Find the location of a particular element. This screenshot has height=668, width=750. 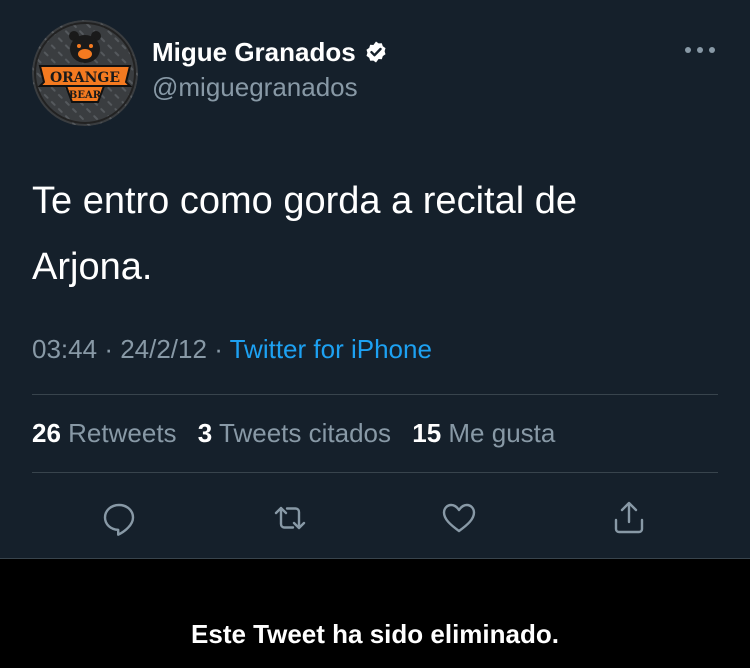

author-name-row: Migue Granados is located at coordinates (270, 52).